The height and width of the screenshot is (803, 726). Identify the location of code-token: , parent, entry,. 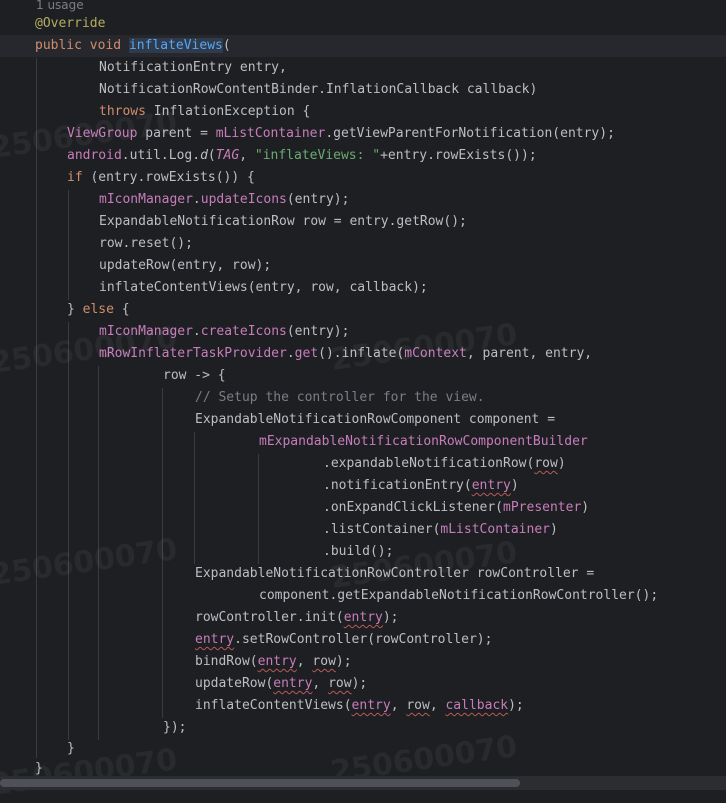
(529, 353).